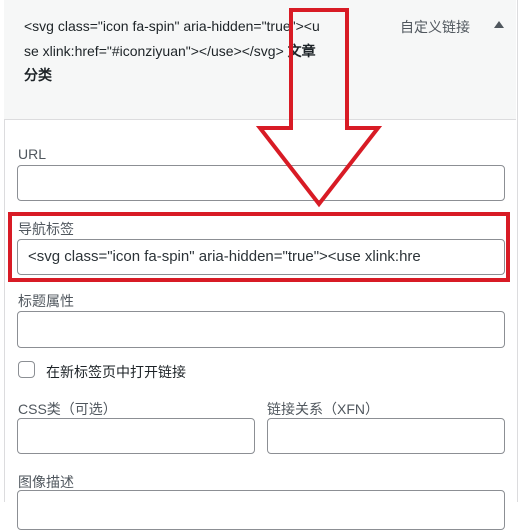 This screenshot has width=518, height=530. I want to click on description-input, so click(261, 510).